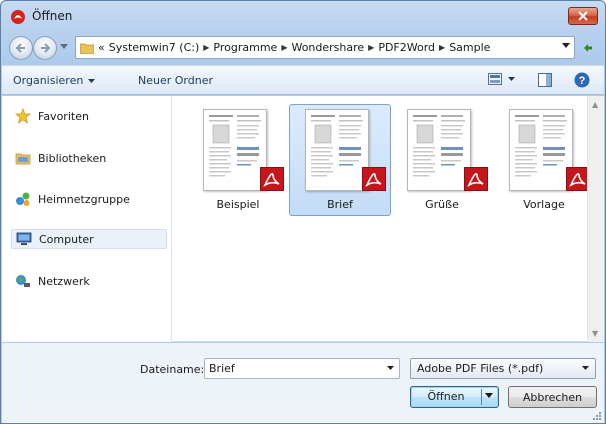 The height and width of the screenshot is (424, 606). I want to click on preview-pane-icon, so click(545, 80).